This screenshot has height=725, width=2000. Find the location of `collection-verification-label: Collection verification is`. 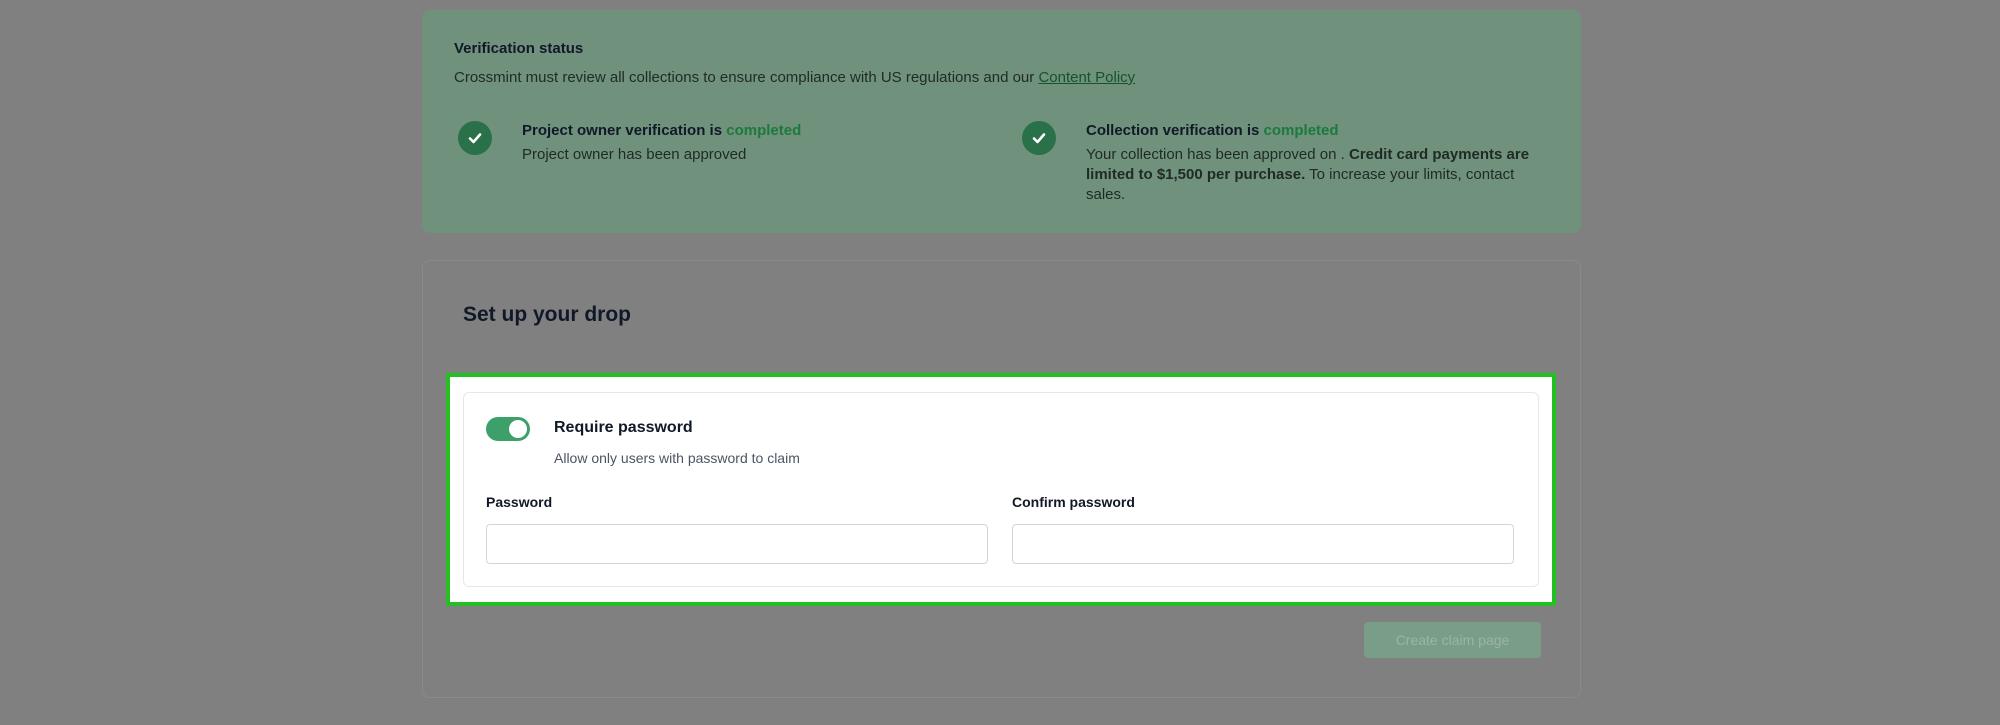

collection-verification-label: Collection verification is is located at coordinates (1173, 130).